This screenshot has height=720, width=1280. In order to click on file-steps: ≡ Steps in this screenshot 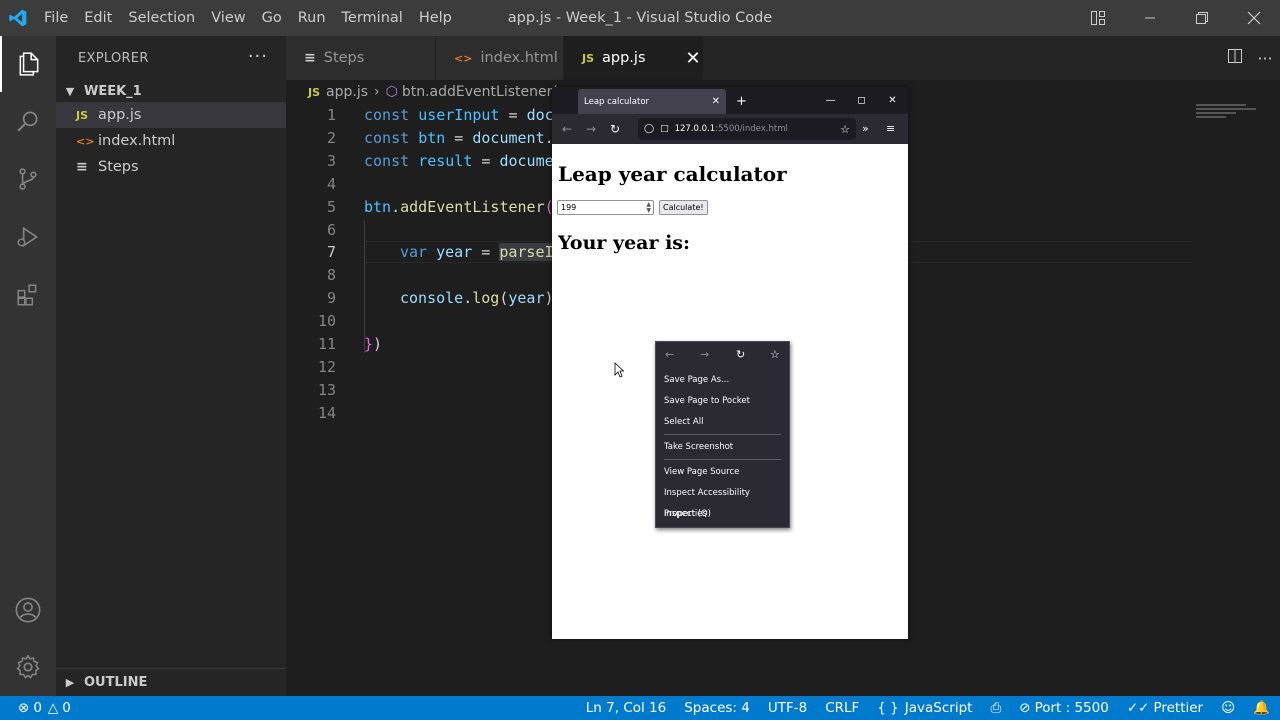, I will do `click(171, 167)`.